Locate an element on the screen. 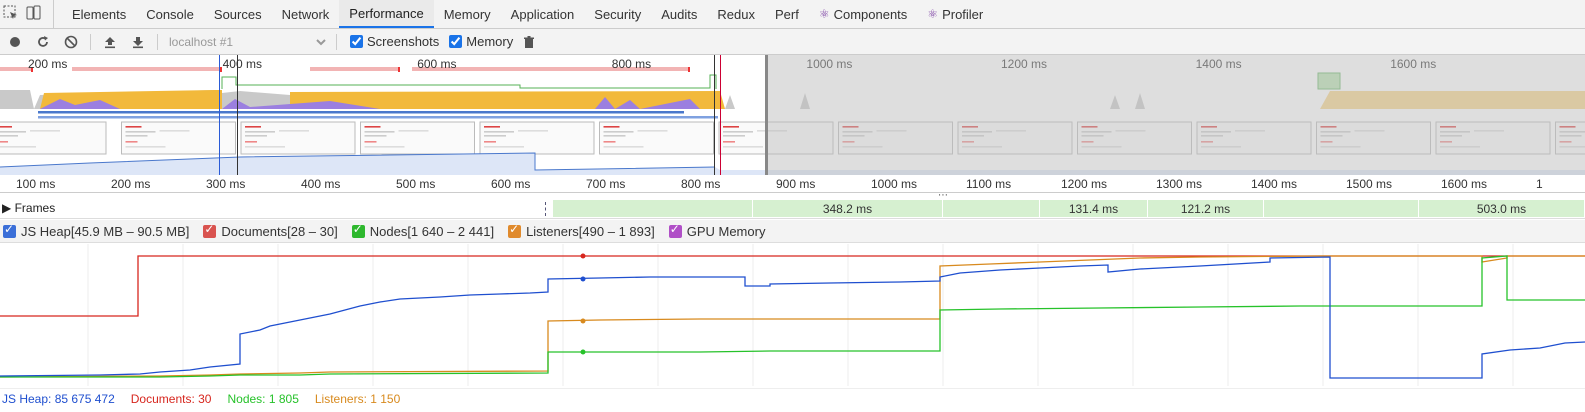 The width and height of the screenshot is (1585, 412). screenshots-checkbox is located at coordinates (356, 41).